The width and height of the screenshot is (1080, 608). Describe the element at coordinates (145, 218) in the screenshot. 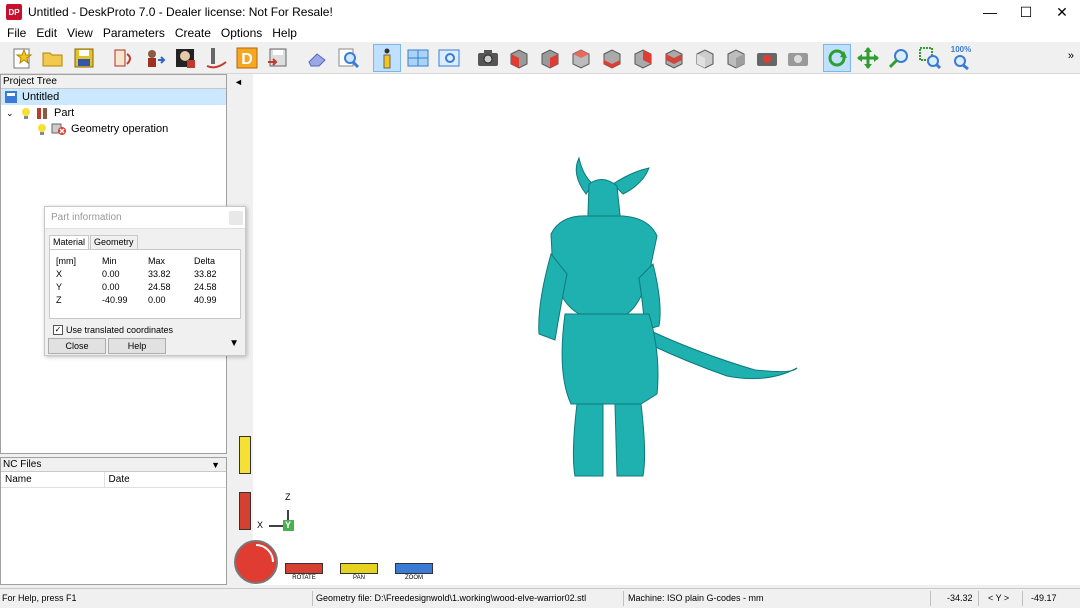

I see `dialog-title-bar: Part information` at that location.